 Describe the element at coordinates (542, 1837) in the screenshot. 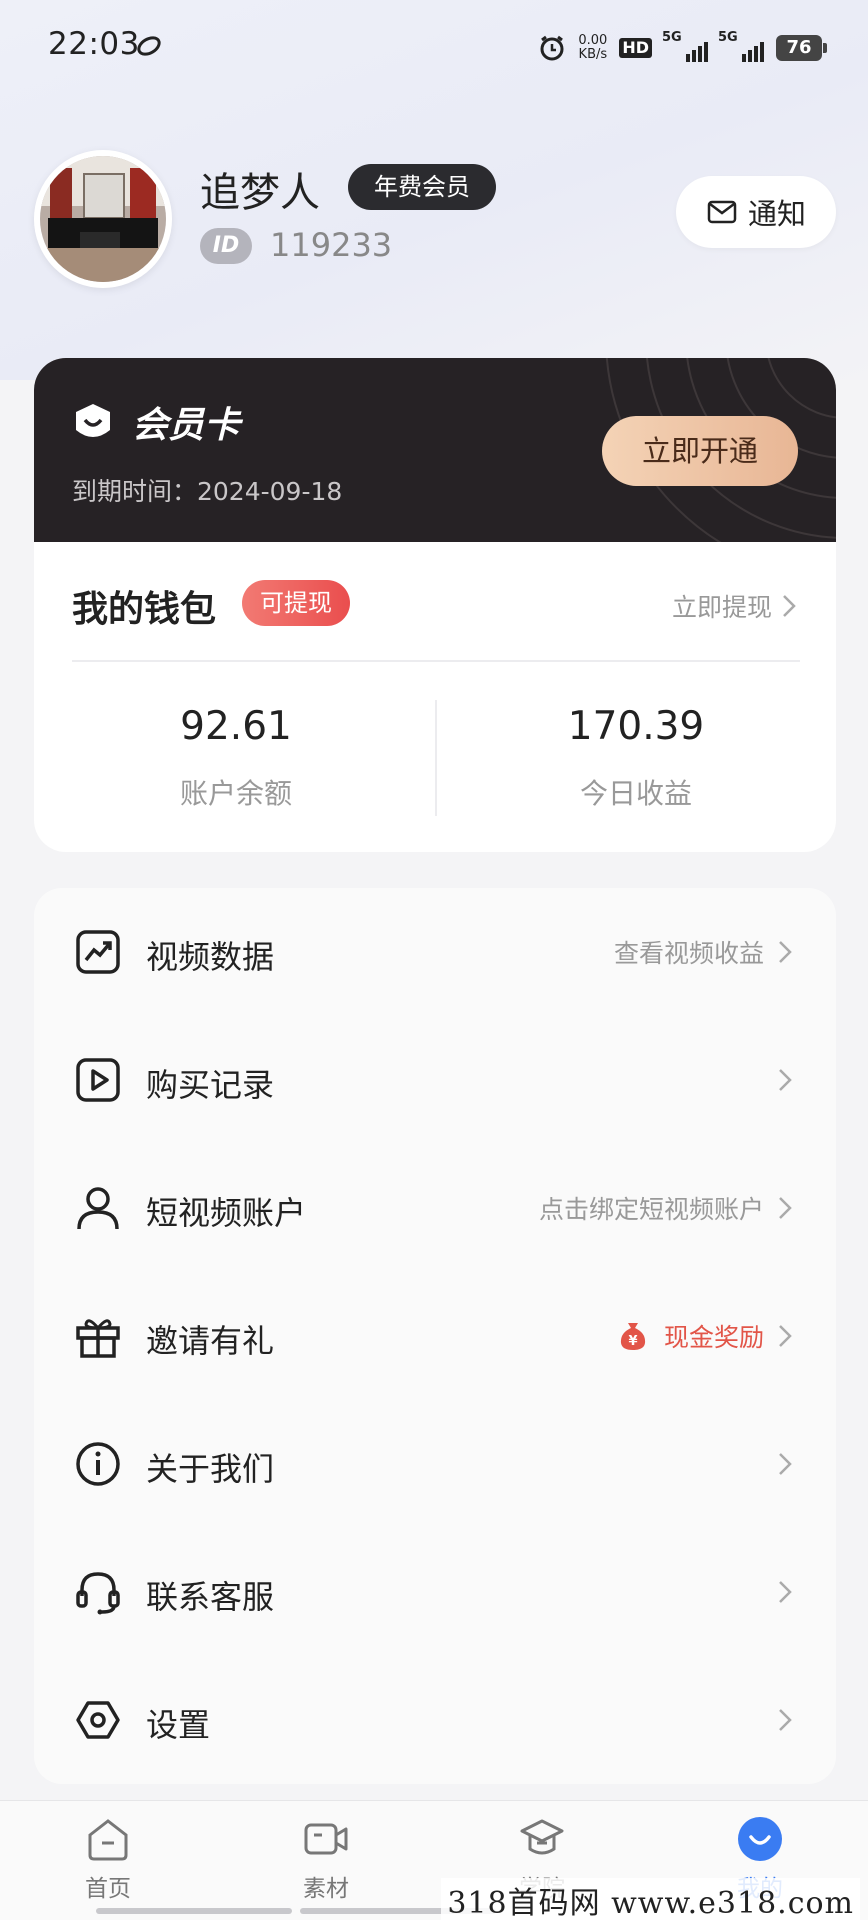

I see `graduation-cap-icon` at that location.